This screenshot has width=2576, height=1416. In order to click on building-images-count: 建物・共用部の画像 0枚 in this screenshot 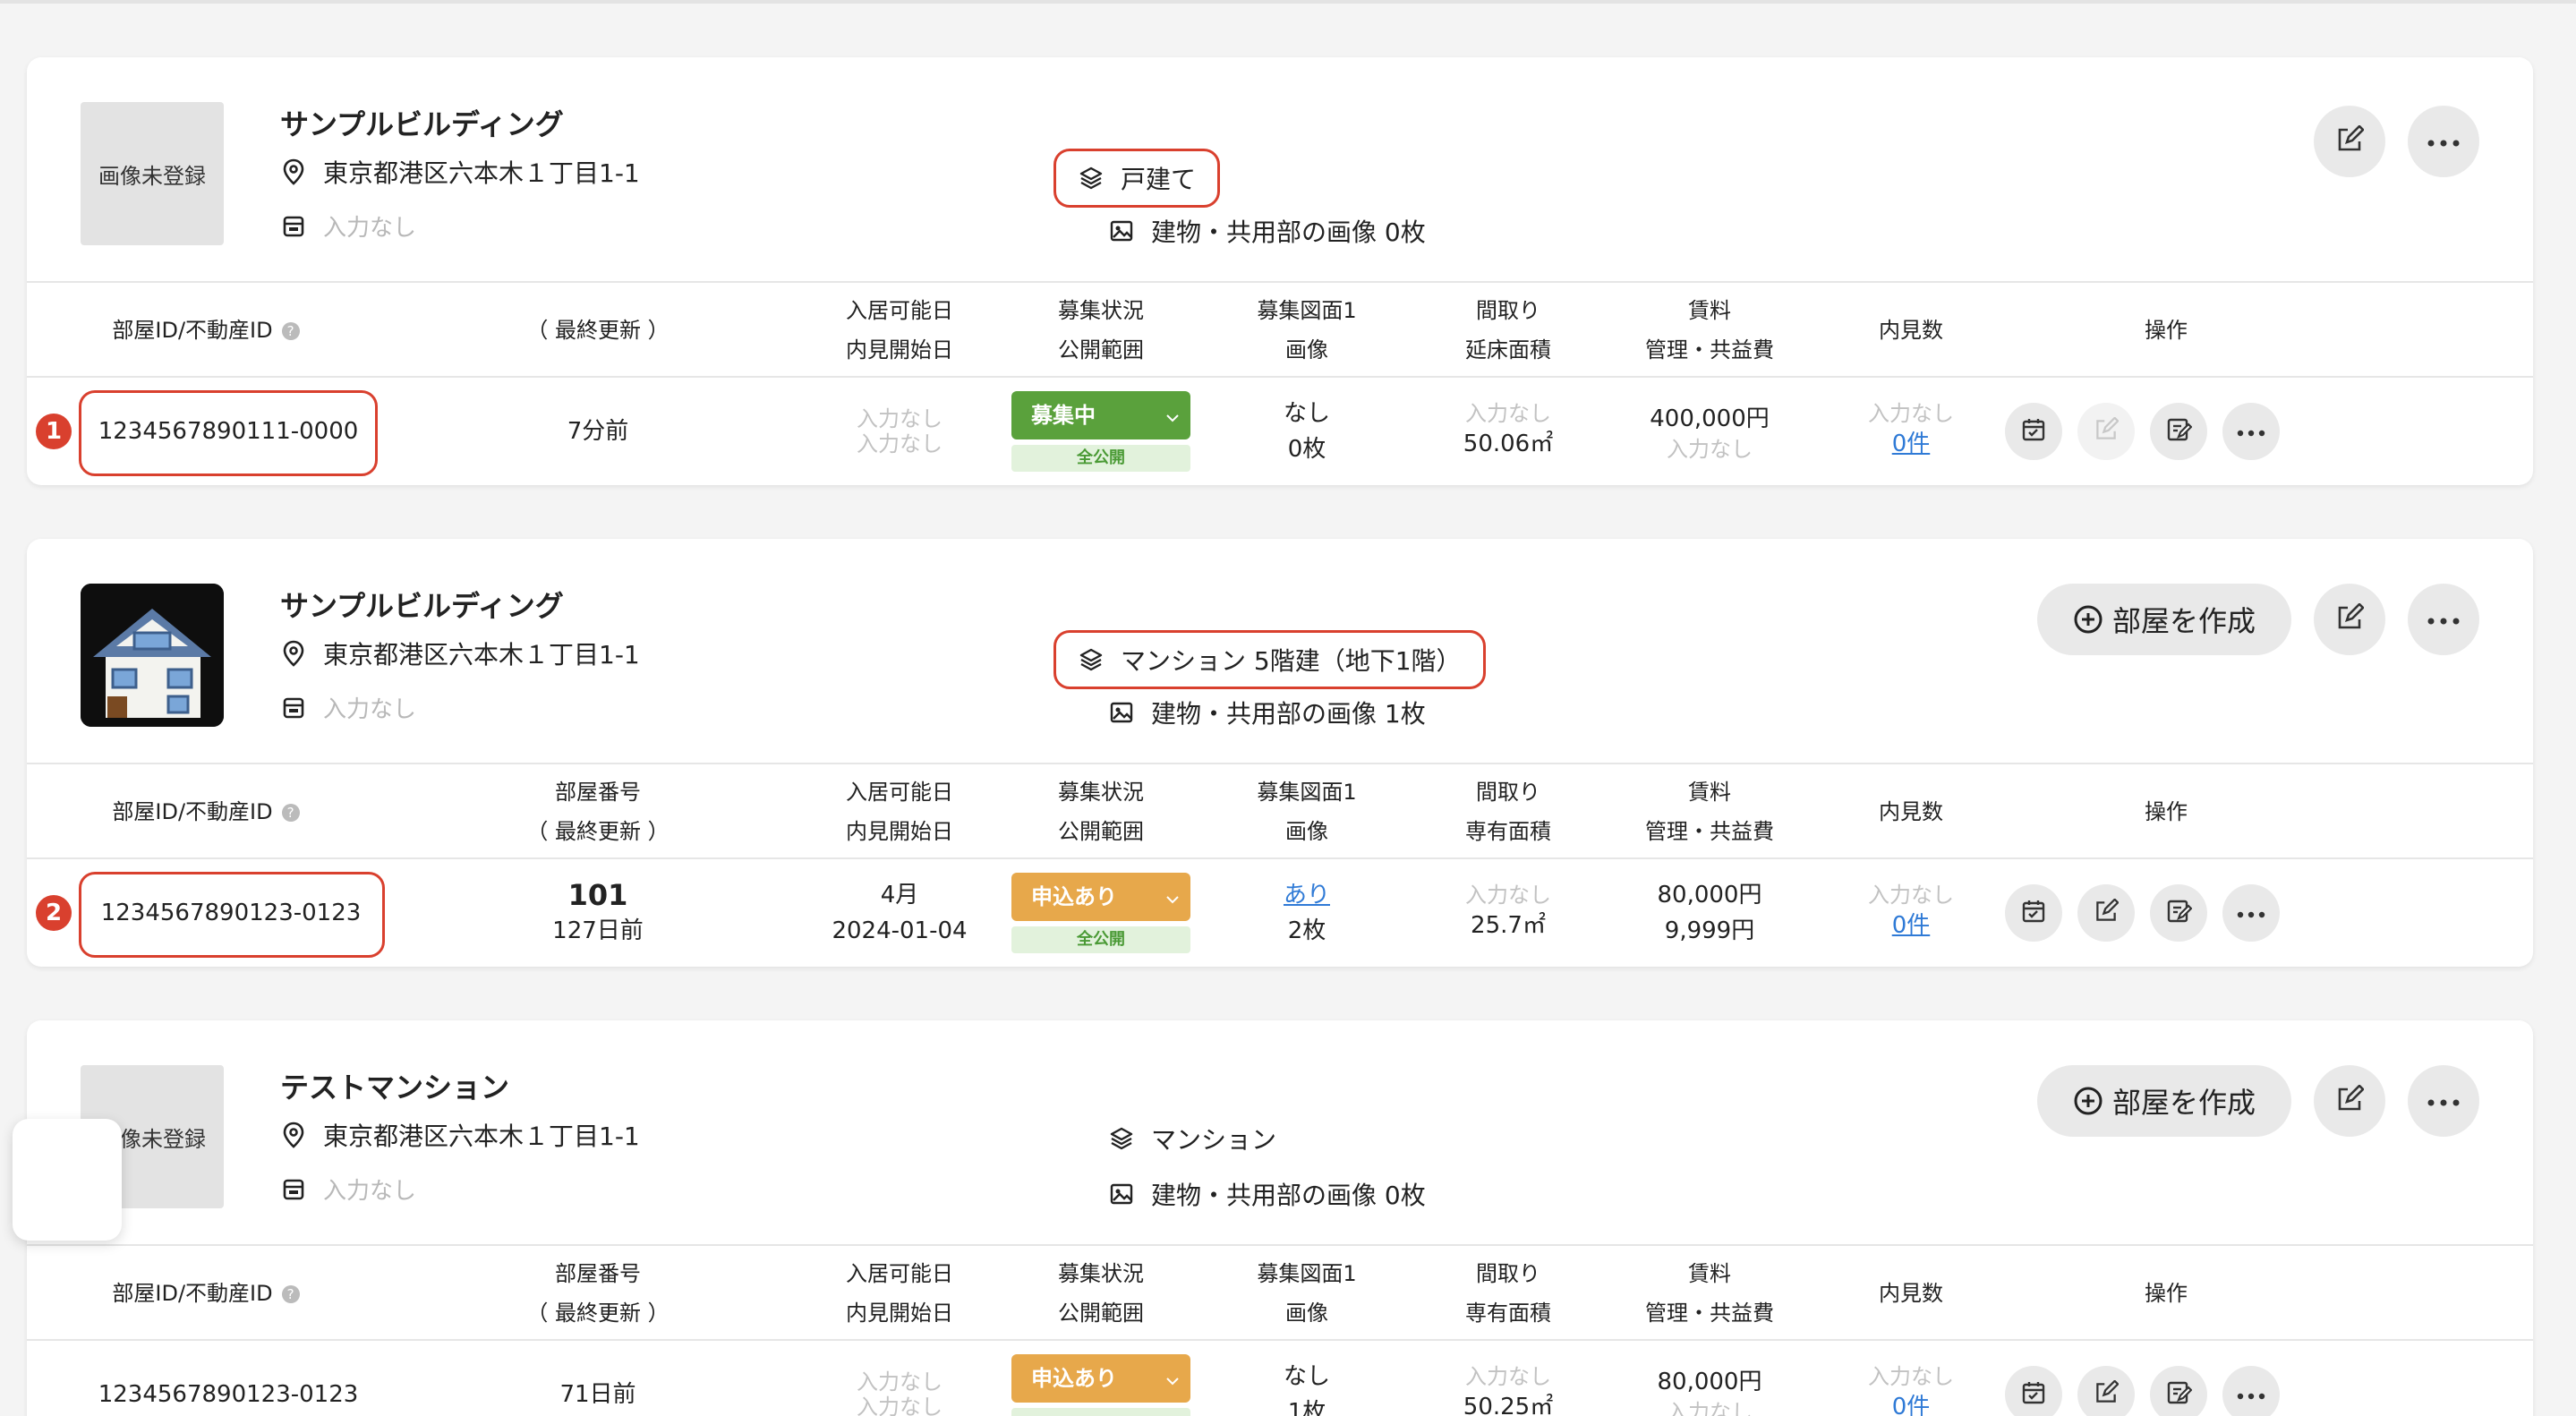, I will do `click(1288, 232)`.